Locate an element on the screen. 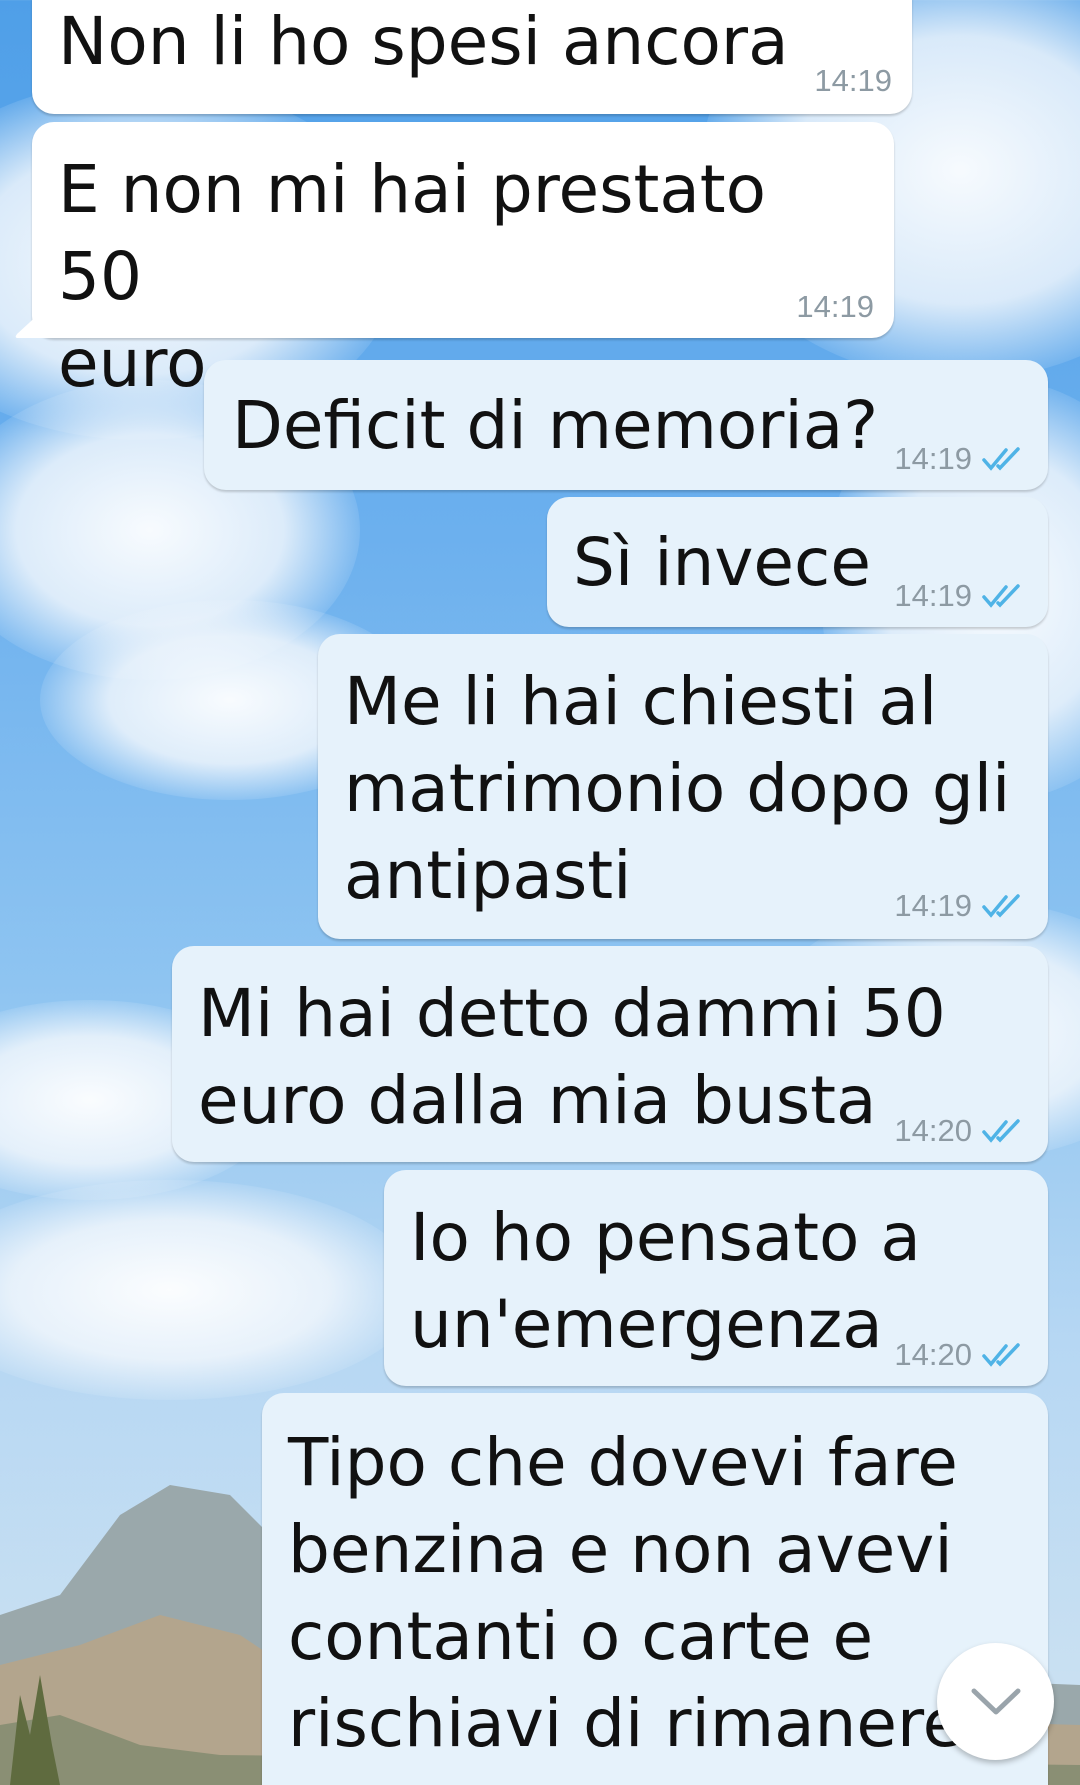 The width and height of the screenshot is (1080, 1785). incoming-bubble-tail is located at coordinates (34, 319).